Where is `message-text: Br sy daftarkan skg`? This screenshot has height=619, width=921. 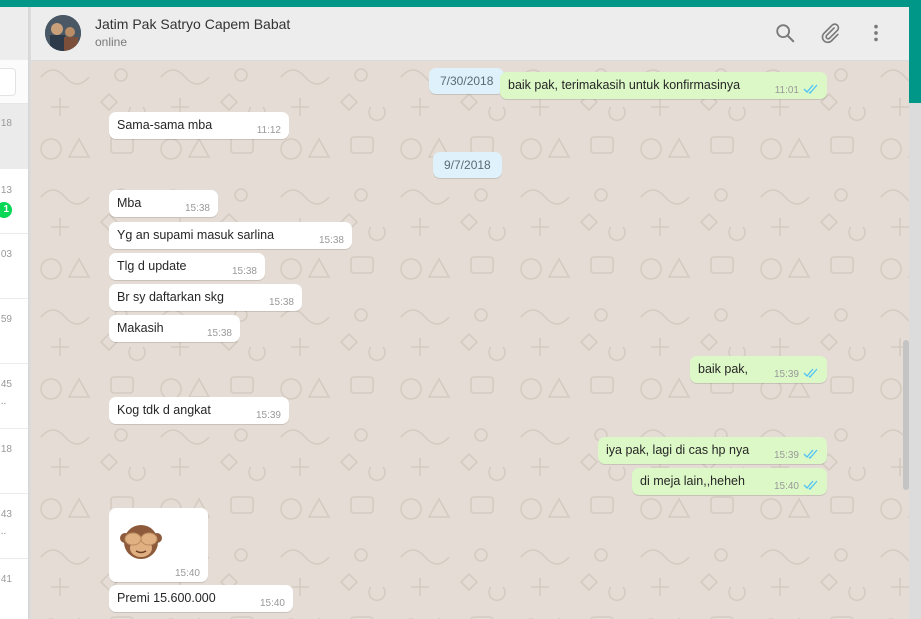 message-text: Br sy daftarkan skg is located at coordinates (170, 297).